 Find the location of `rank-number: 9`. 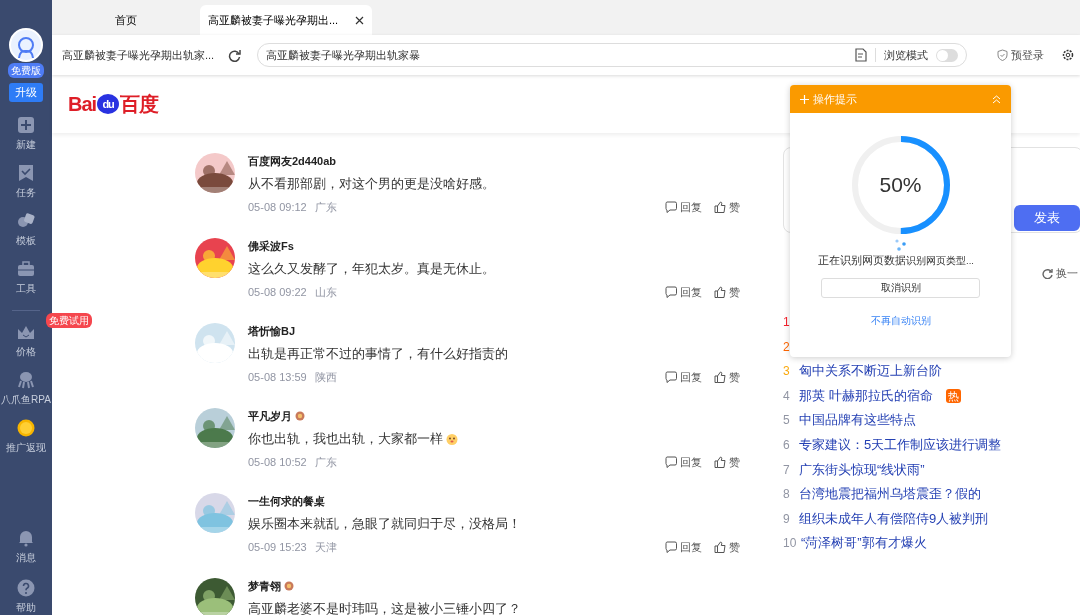

rank-number: 9 is located at coordinates (787, 519).